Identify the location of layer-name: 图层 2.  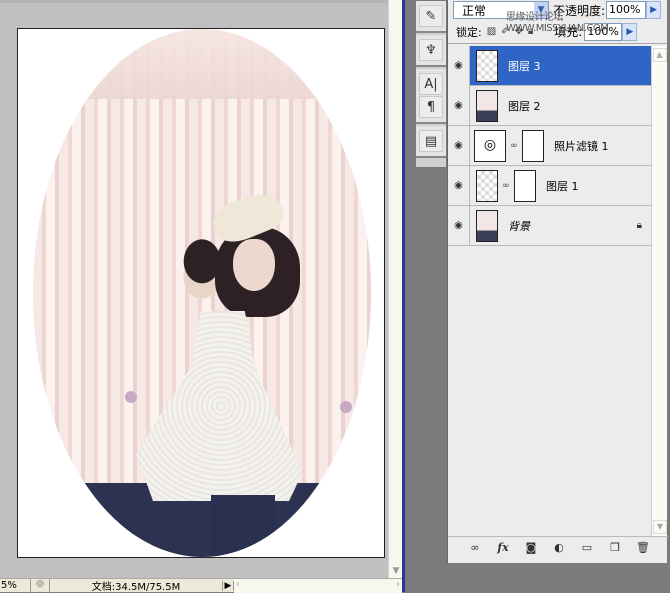
(524, 106).